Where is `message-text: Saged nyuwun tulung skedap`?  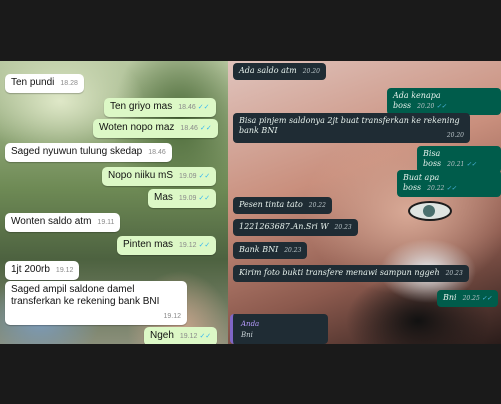
message-text: Saged nyuwun tulung skedap is located at coordinates (77, 151).